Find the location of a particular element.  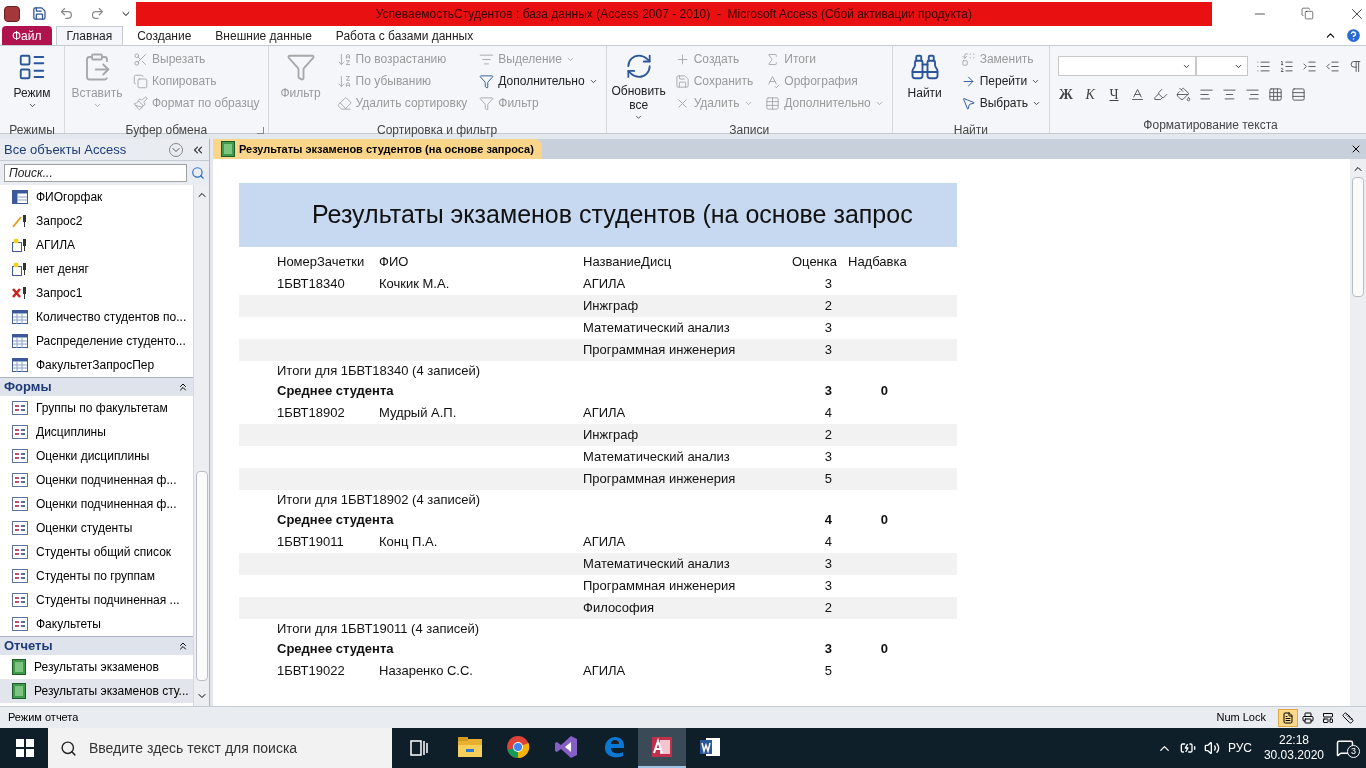

highlighter-icon is located at coordinates (1161, 94).